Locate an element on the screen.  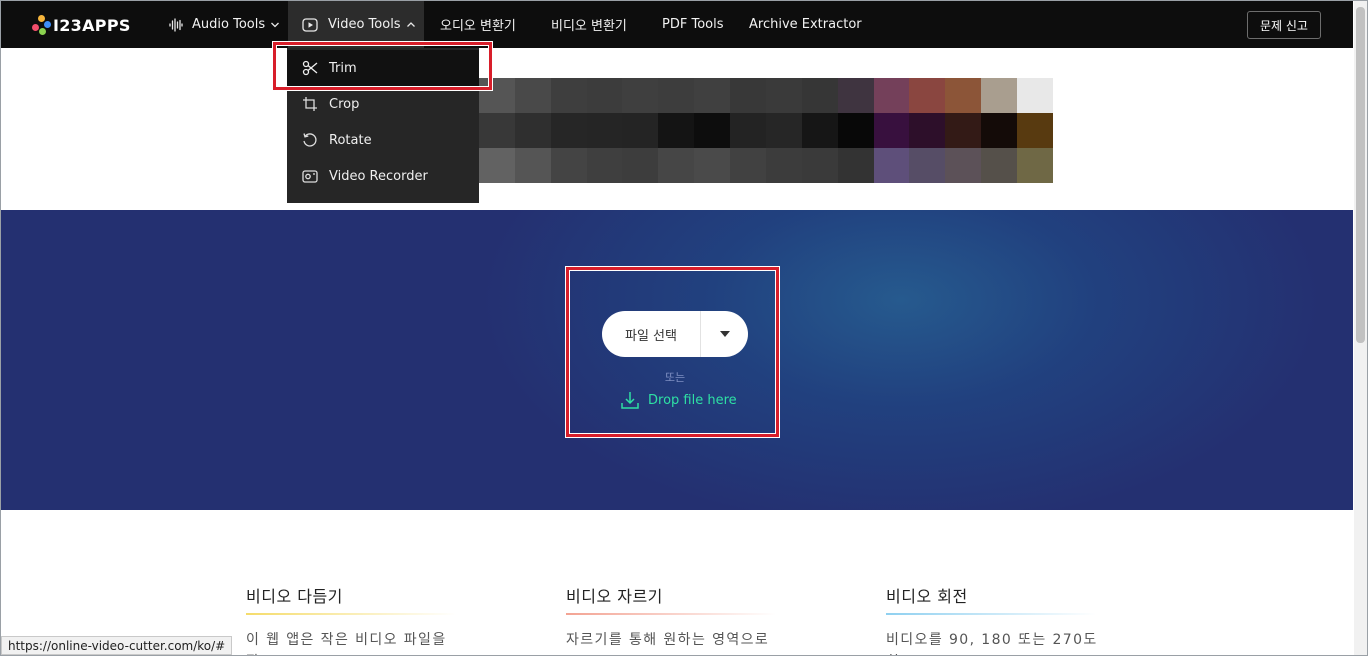
nav-video-tools: Video Tools is located at coordinates (356, 24).